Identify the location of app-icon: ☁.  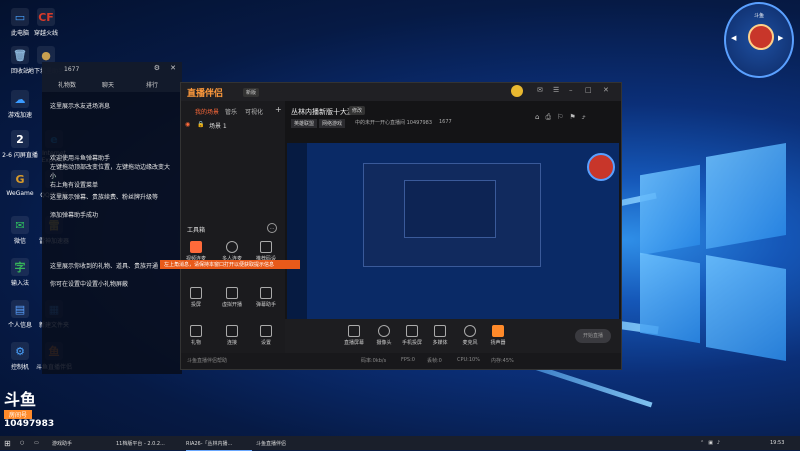
(20, 99).